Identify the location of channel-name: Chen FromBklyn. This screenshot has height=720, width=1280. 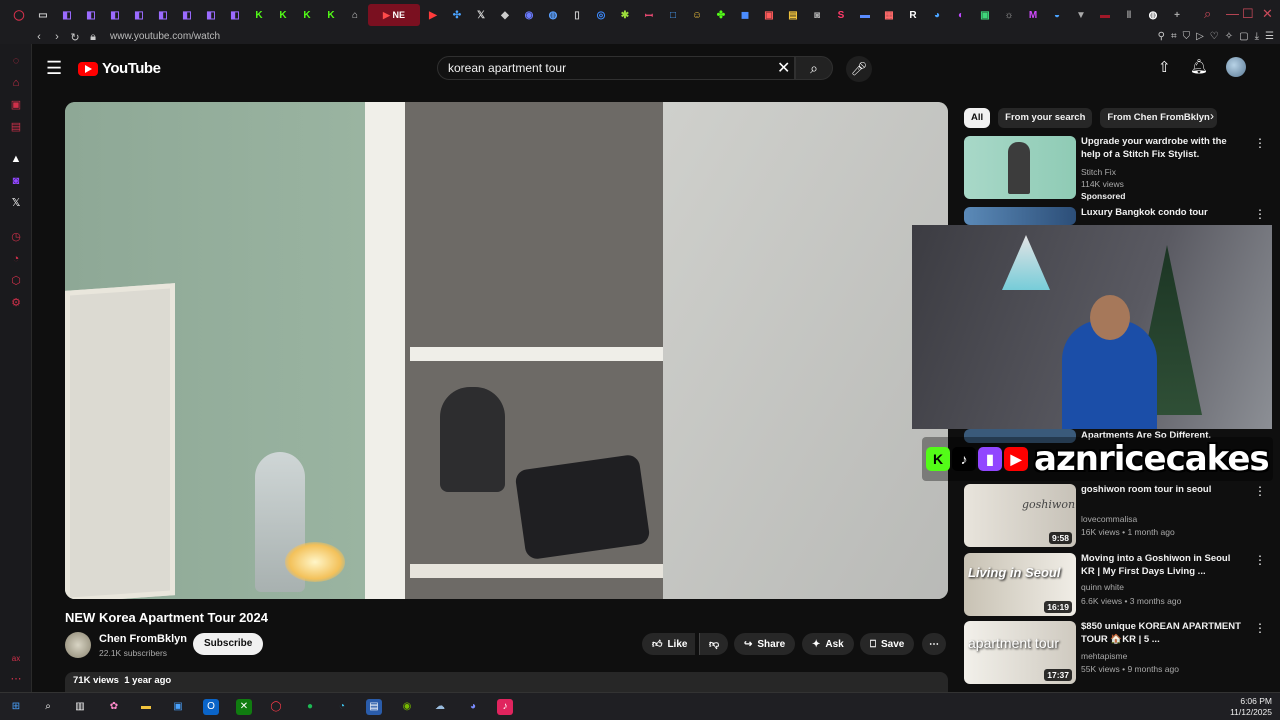
(143, 639).